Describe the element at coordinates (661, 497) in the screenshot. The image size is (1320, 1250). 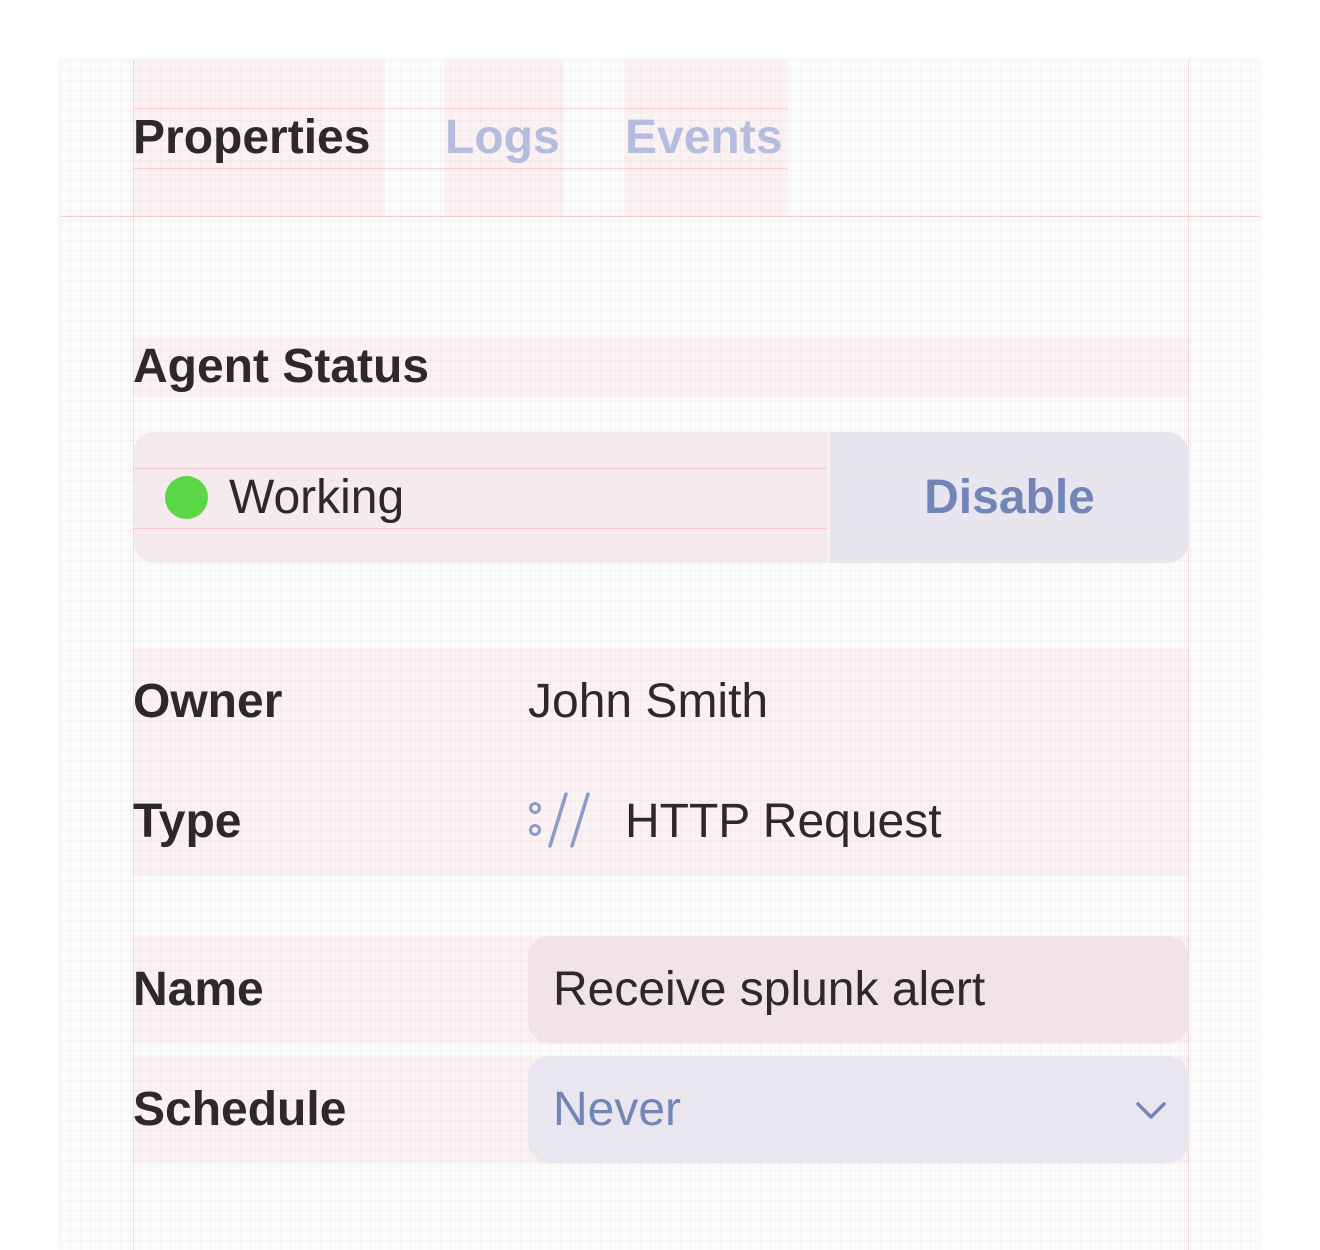
I see `agent-status-panel: Working Disable` at that location.